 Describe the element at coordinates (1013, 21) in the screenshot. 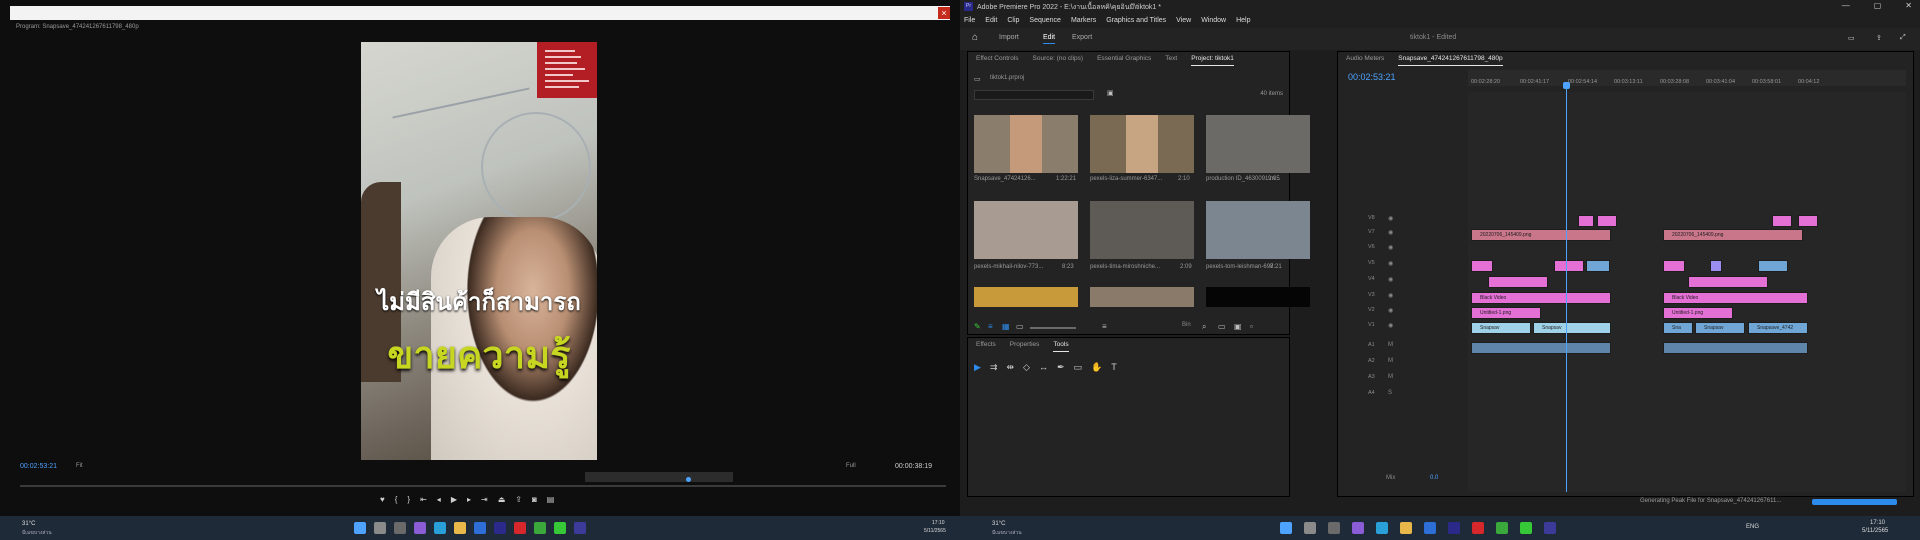

I see `menu-clip: Clip` at that location.